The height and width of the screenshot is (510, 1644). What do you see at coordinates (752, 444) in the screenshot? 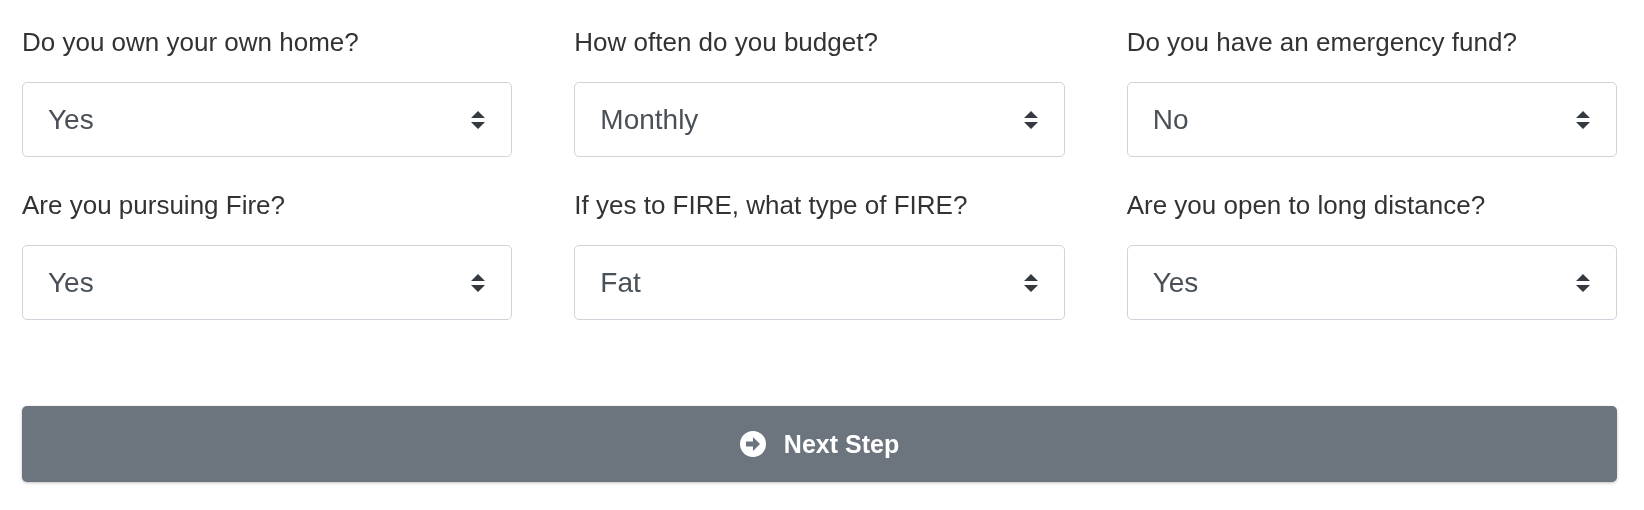
I see `arrow-circle-icon` at bounding box center [752, 444].